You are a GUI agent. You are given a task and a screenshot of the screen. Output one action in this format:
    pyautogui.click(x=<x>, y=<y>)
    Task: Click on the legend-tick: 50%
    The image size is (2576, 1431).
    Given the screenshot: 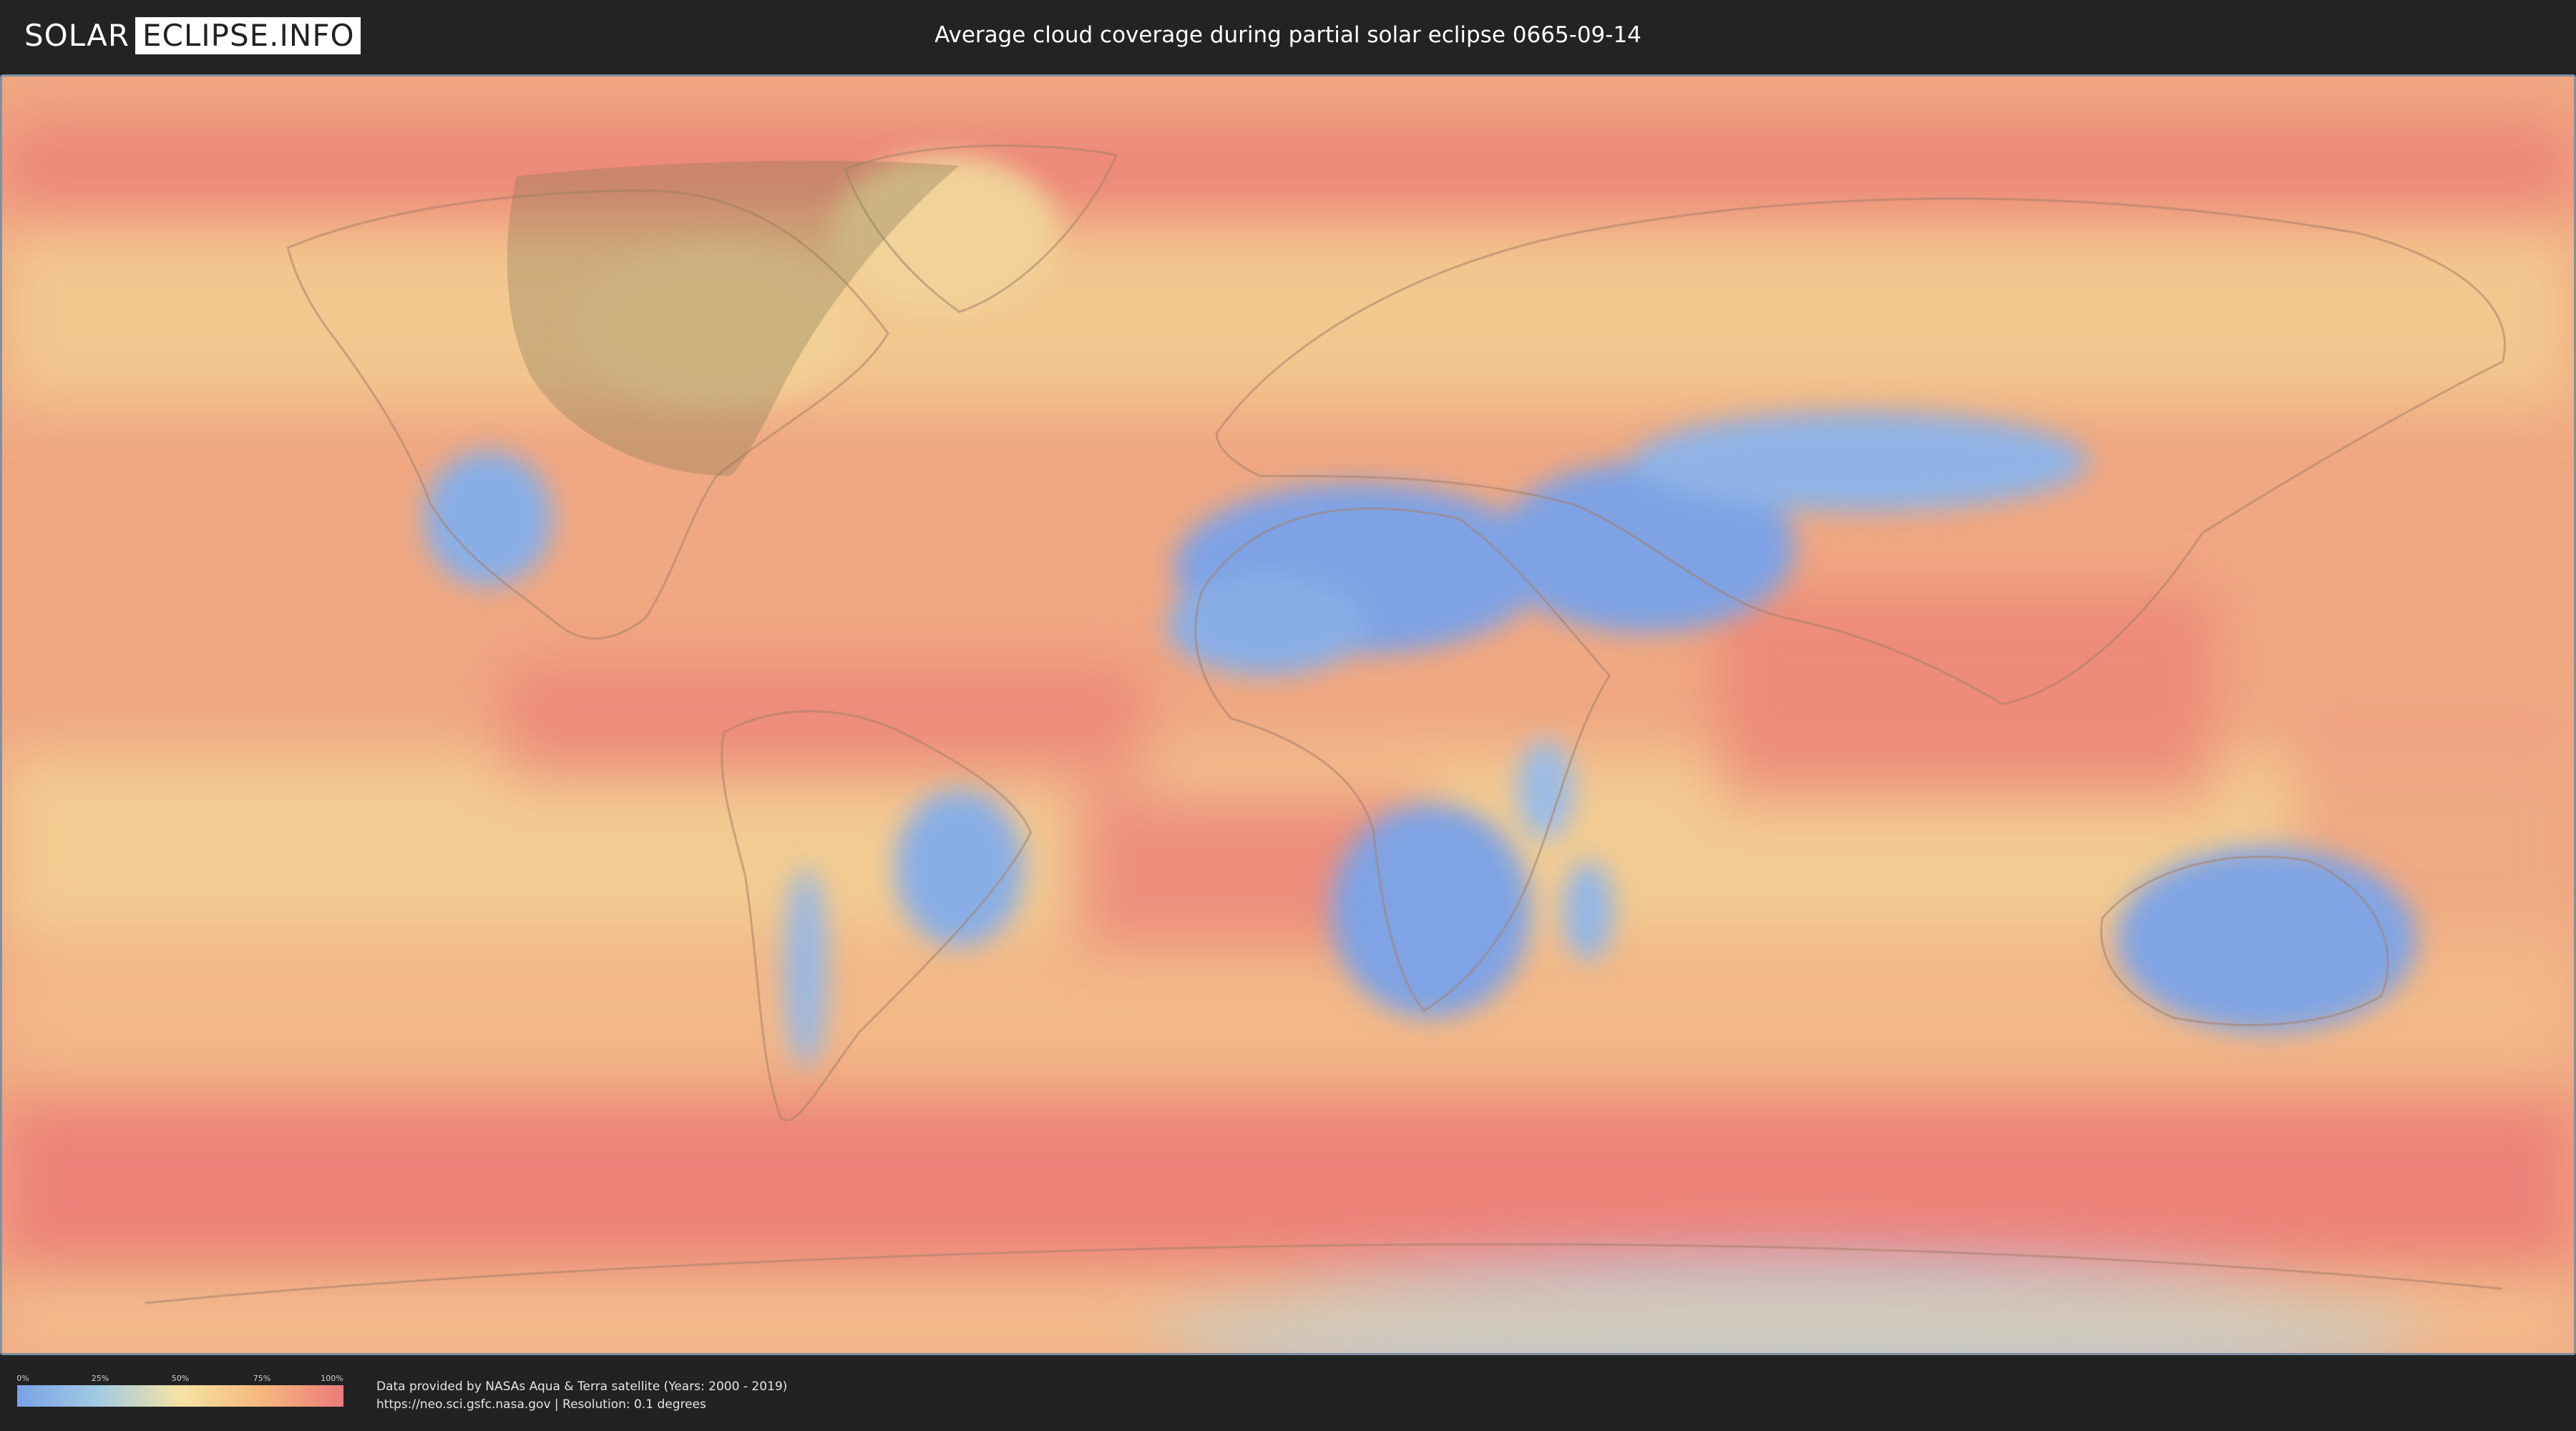 What is the action you would take?
    pyautogui.click(x=180, y=1378)
    